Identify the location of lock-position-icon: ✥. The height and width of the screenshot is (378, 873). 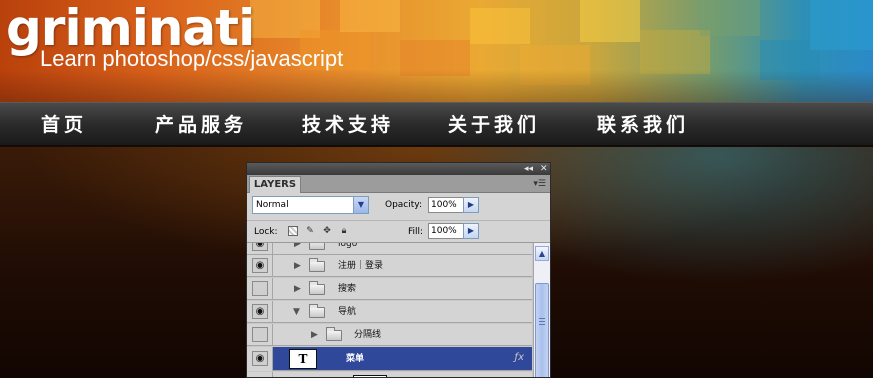
(327, 231).